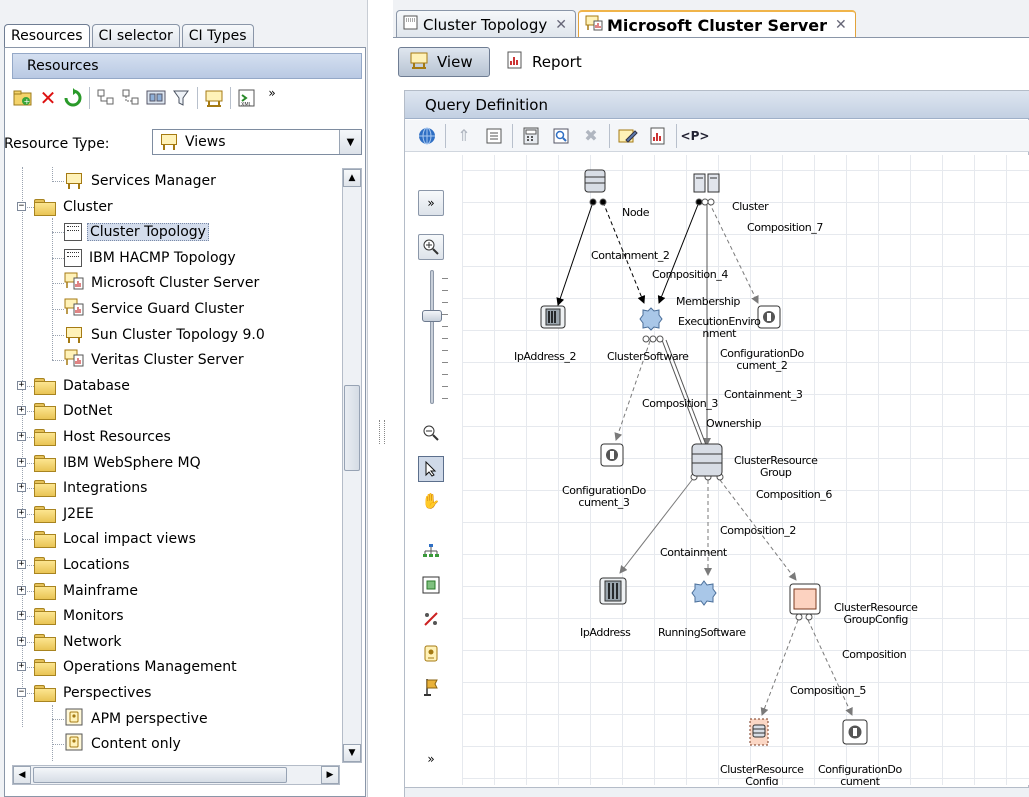 Image resolution: width=1029 pixels, height=797 pixels. What do you see at coordinates (531, 136) in the screenshot?
I see `calculator-icon` at bounding box center [531, 136].